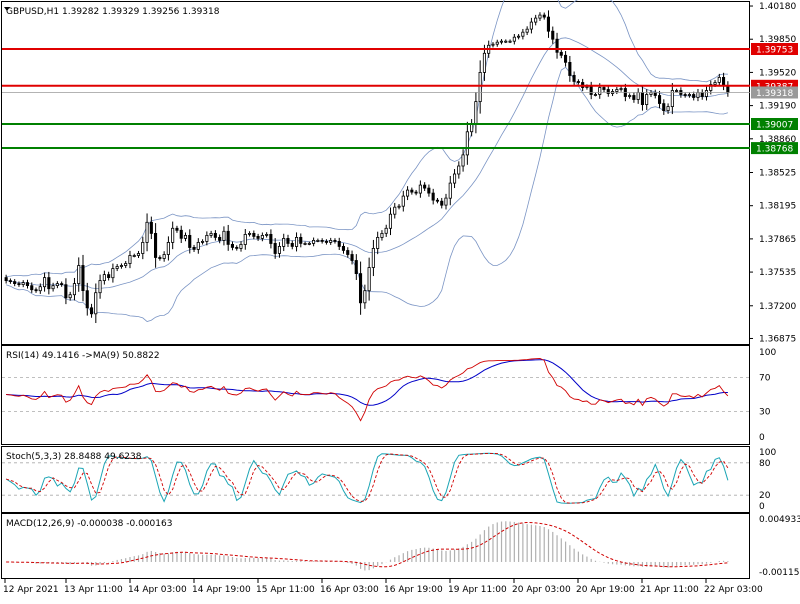  I want to click on time-tick-label: 20 Apr 03:00, so click(541, 590).